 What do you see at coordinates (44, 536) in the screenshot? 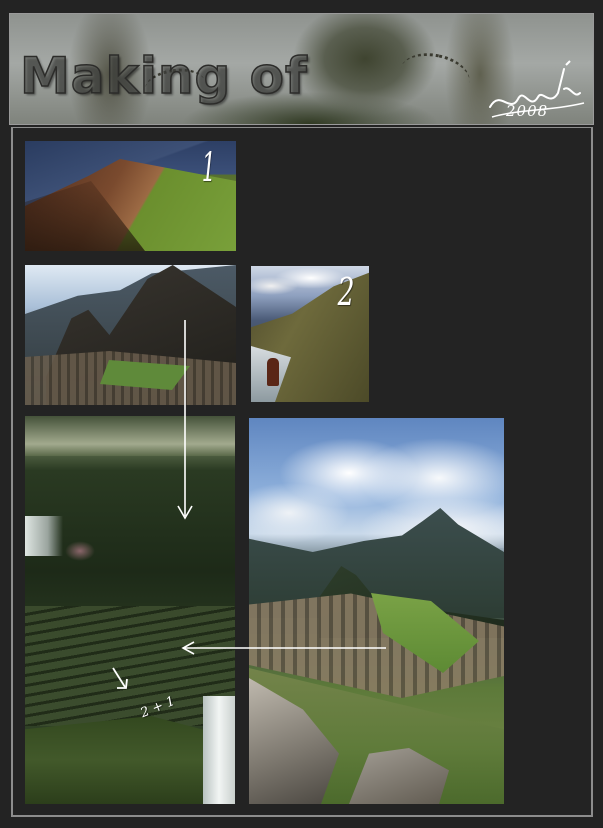
I see `waterfall-left` at bounding box center [44, 536].